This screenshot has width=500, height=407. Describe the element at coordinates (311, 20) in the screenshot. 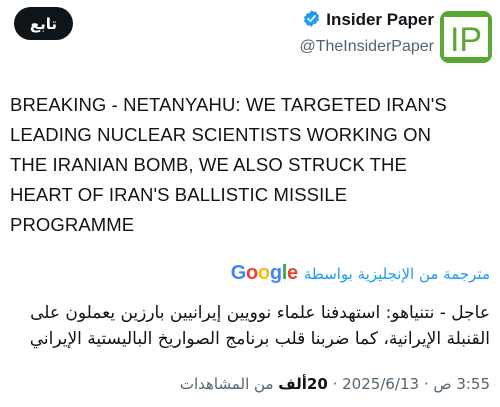

I see `verified-badge-icon` at that location.